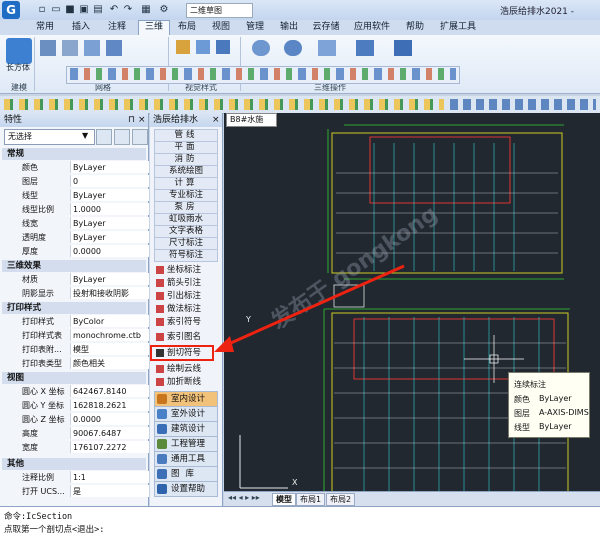  I want to click on save-as-icon: ▣, so click(84, 10).